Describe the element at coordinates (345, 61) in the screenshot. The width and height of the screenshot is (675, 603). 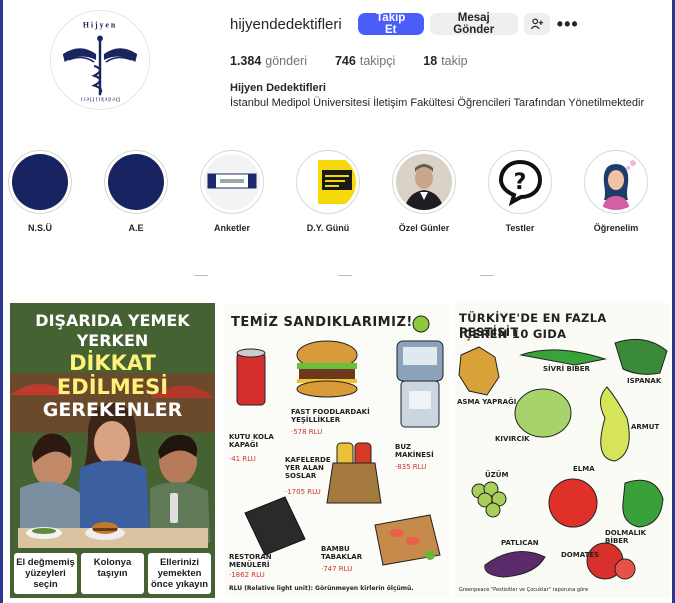
I see `followers-count: 746` at that location.